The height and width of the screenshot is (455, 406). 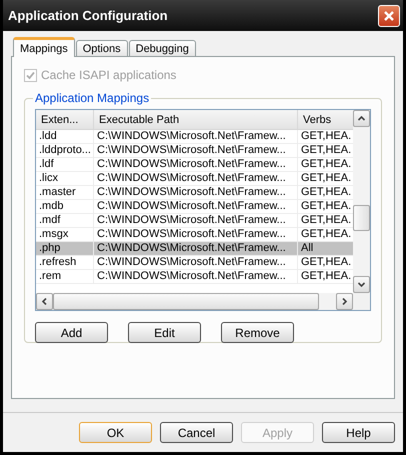 I want to click on scroll-right-button, so click(x=344, y=301).